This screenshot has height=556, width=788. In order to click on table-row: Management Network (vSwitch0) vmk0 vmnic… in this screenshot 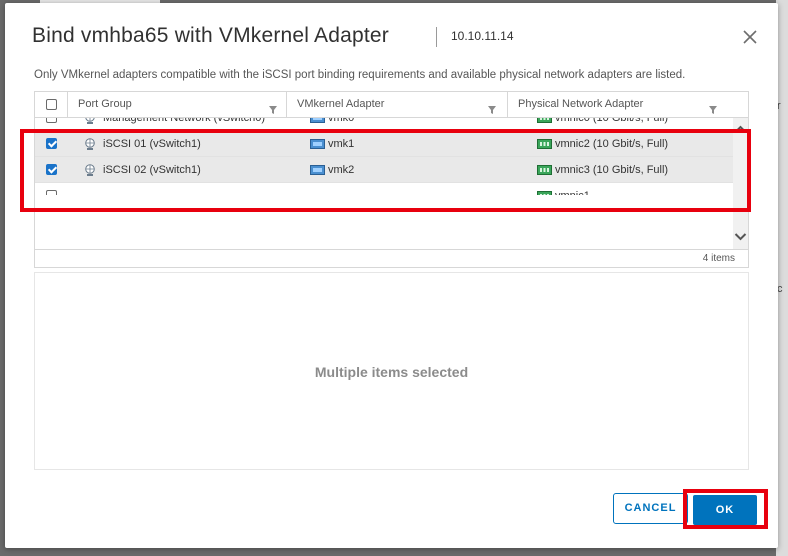, I will do `click(384, 124)`.